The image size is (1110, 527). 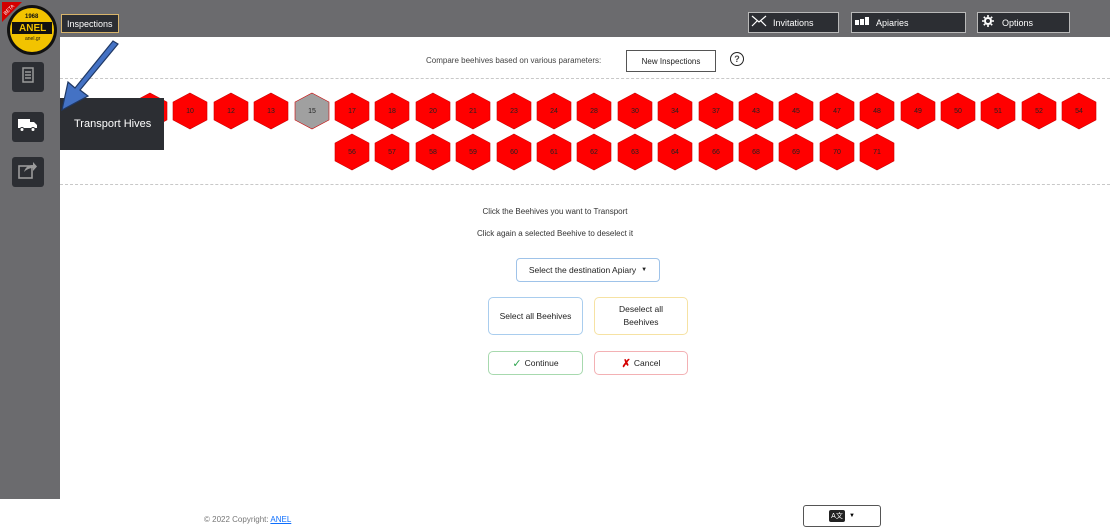 I want to click on beehive-number: 47, so click(x=837, y=111).